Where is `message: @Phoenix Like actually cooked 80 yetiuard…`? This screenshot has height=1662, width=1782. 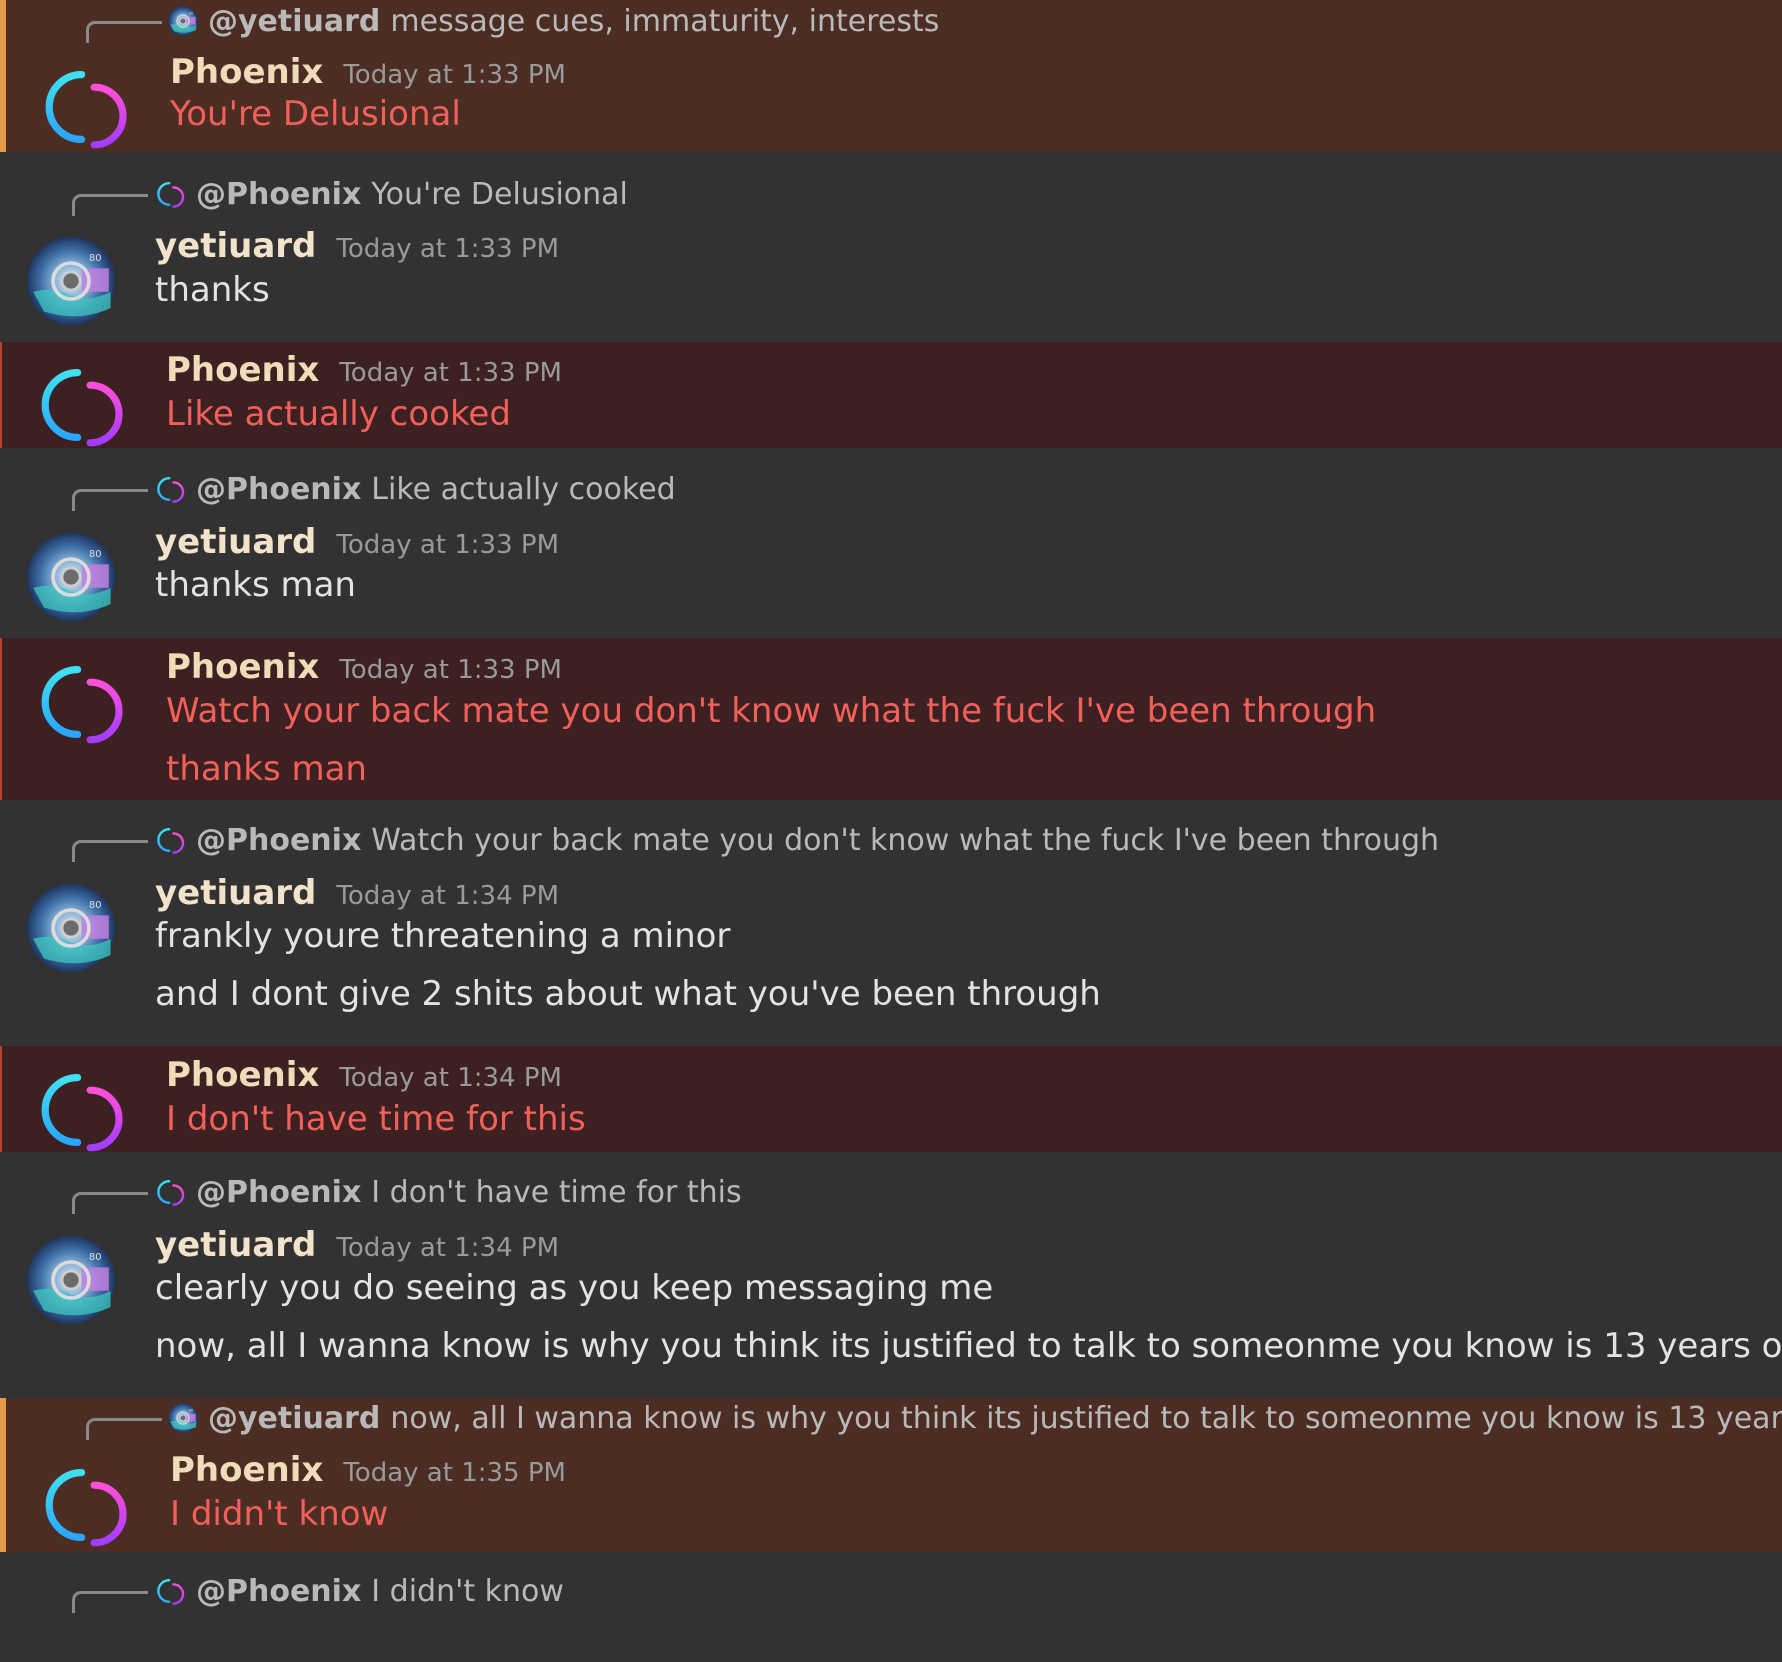 message: @Phoenix Like actually cooked 80 yetiuard… is located at coordinates (891, 543).